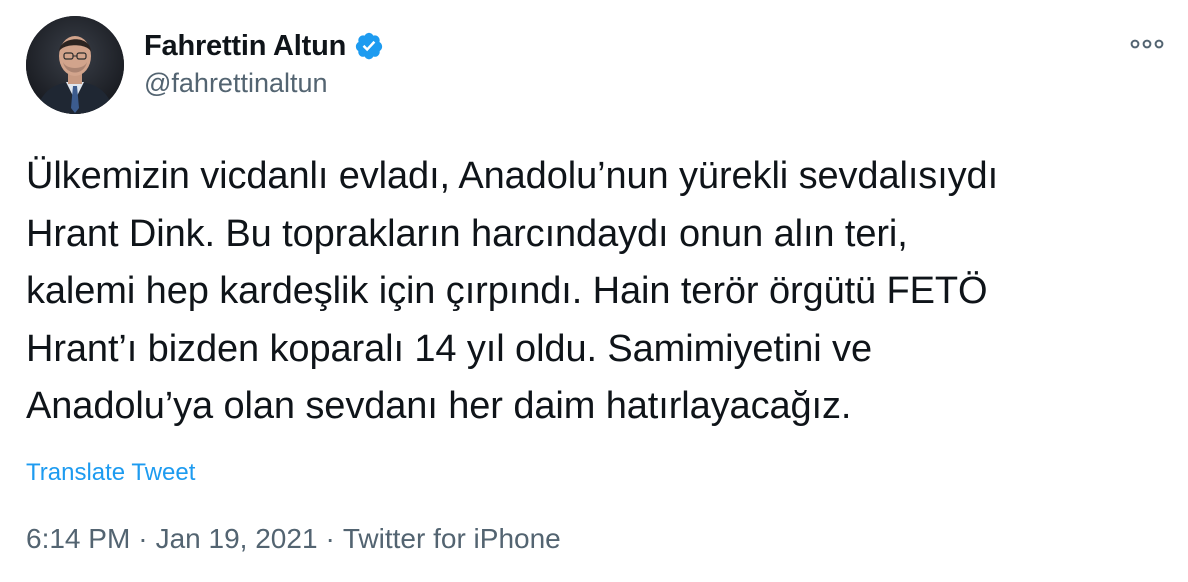 Image resolution: width=1188 pixels, height=582 pixels. I want to click on tweet-time: 6:14 PM, so click(78, 538).